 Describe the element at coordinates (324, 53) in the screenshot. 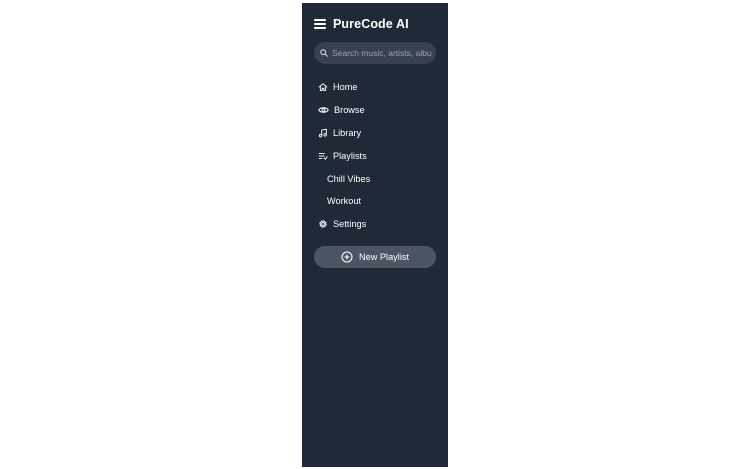

I see `search-icon` at that location.